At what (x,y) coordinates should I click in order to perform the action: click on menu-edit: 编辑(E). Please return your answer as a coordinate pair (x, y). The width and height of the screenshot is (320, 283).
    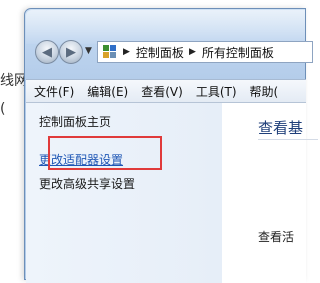
    Looking at the image, I should click on (107, 91).